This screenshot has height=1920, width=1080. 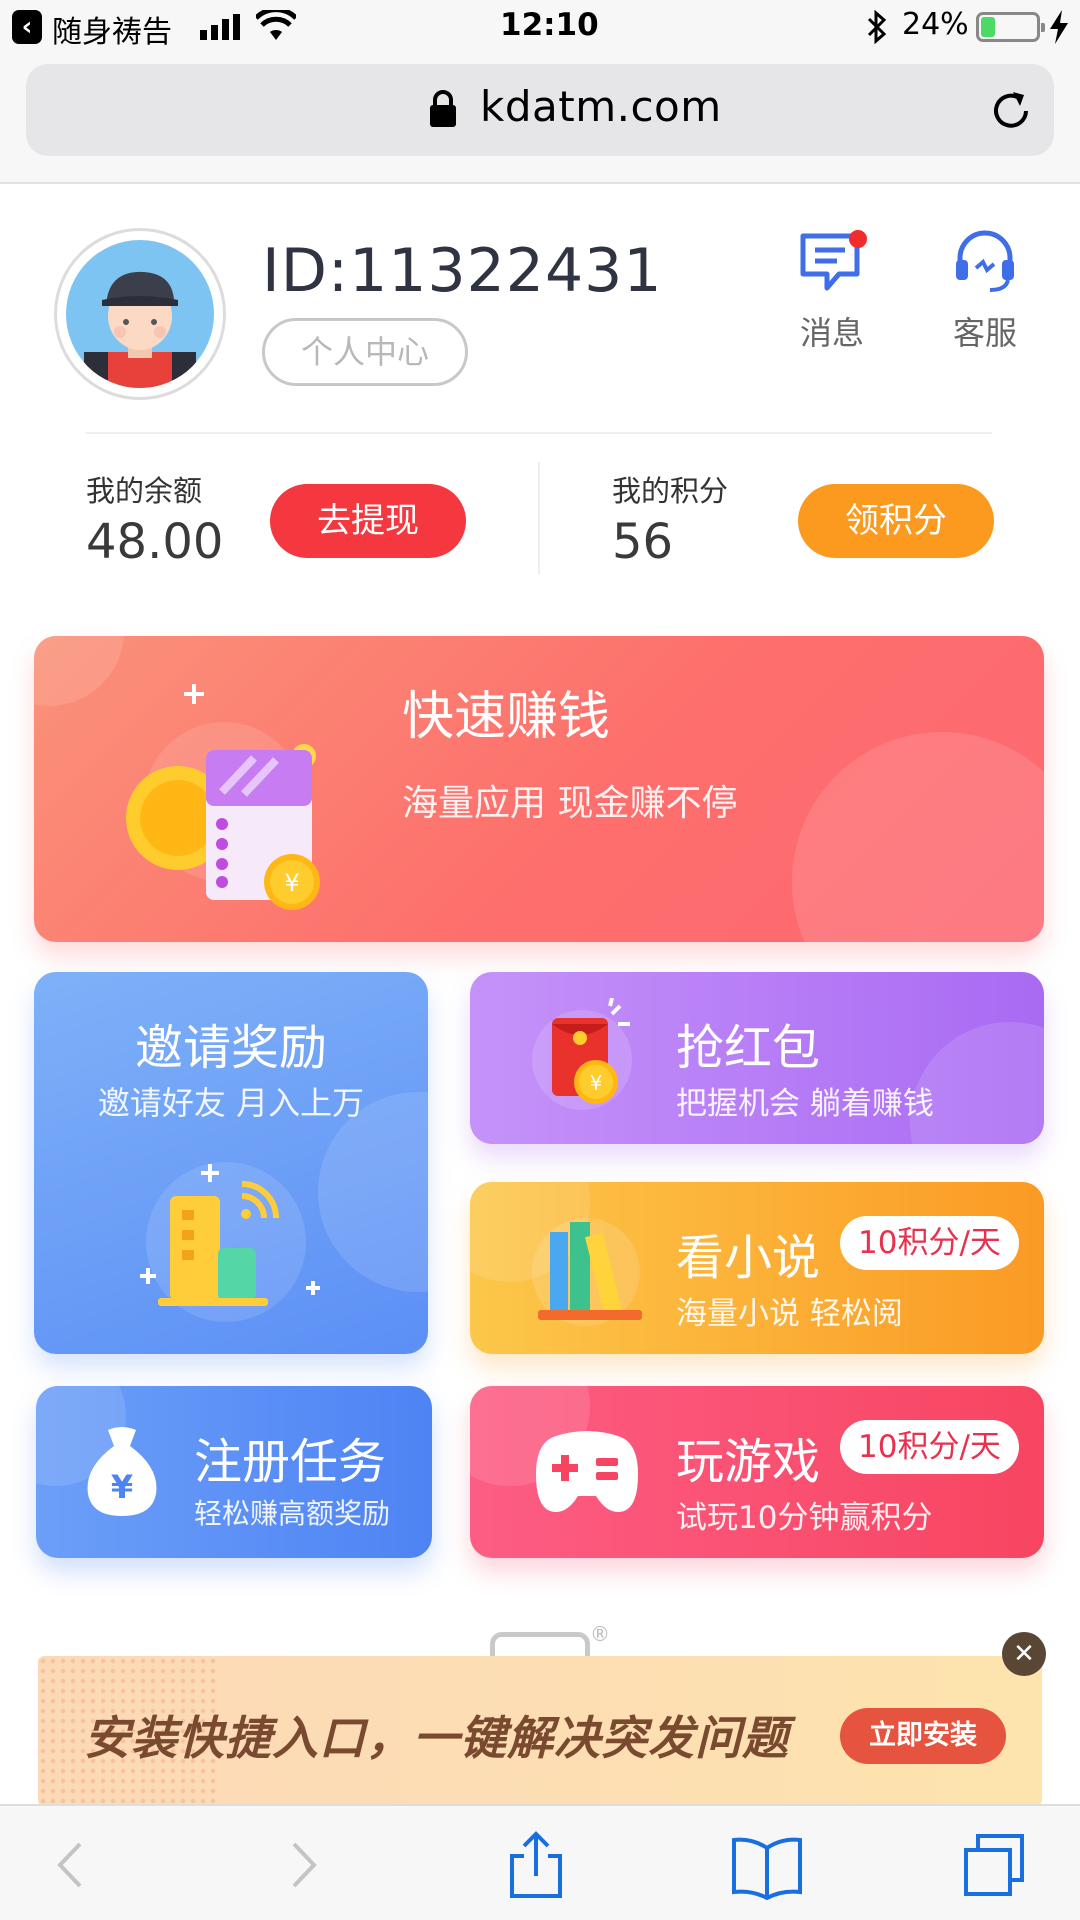 I want to click on back-arrow-icon, so click(x=72, y=1865).